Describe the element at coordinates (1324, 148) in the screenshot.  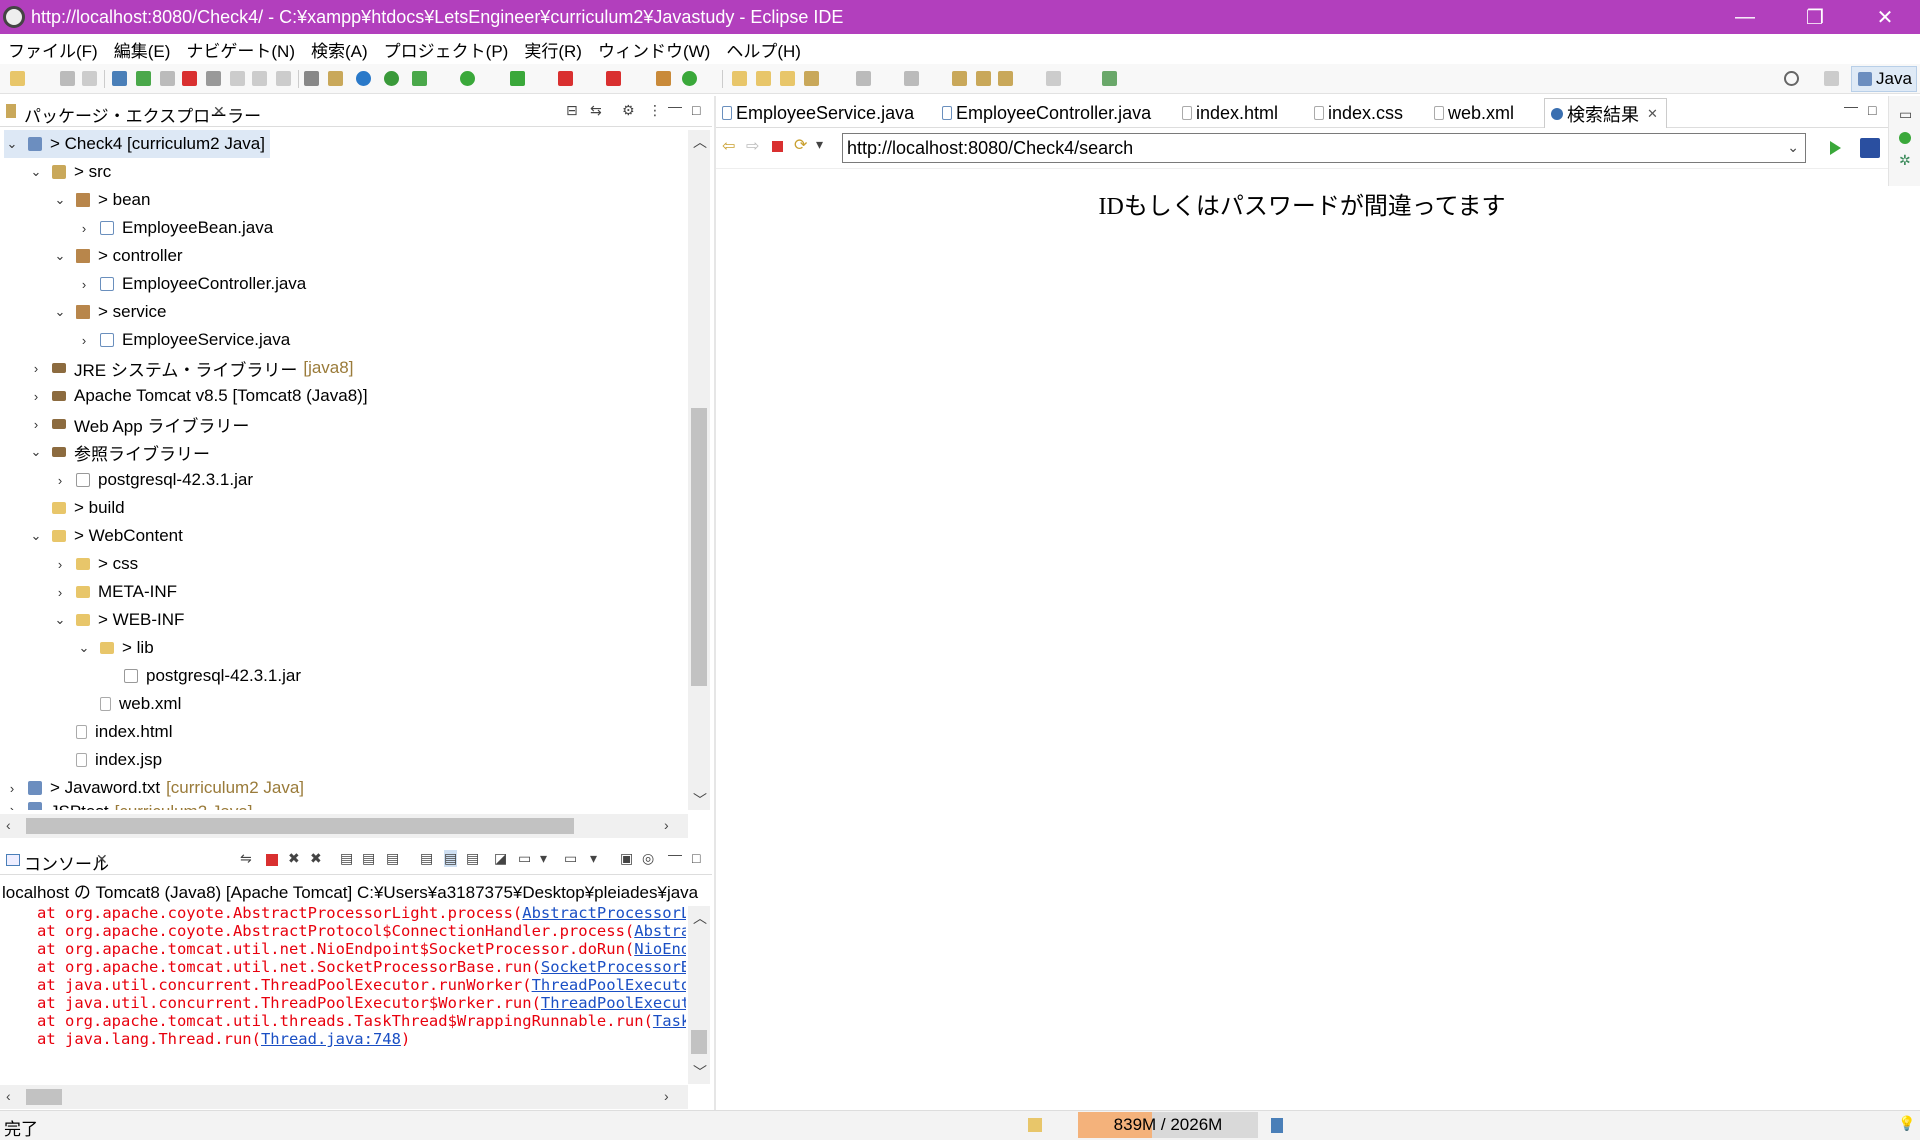
I see `url-input: http://localhost:8080/Check4/search ⌄` at that location.